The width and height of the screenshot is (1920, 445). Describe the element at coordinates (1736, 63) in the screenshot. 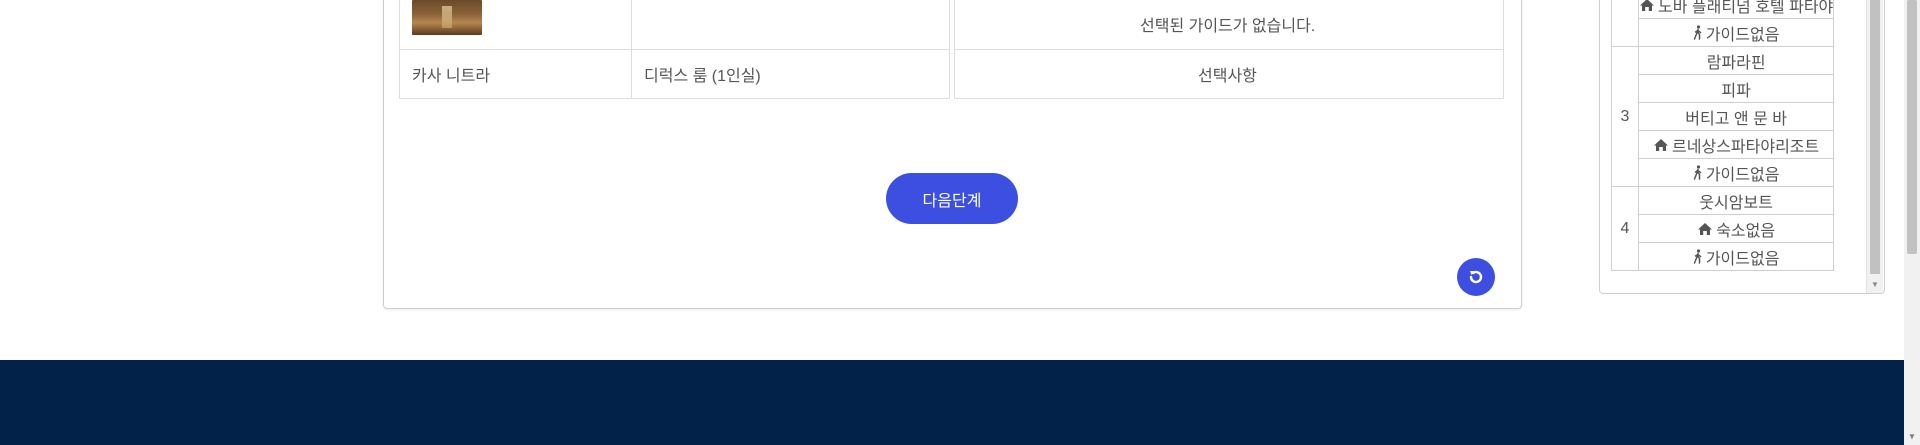

I see `itinerary-item-label: 람파라핀` at that location.